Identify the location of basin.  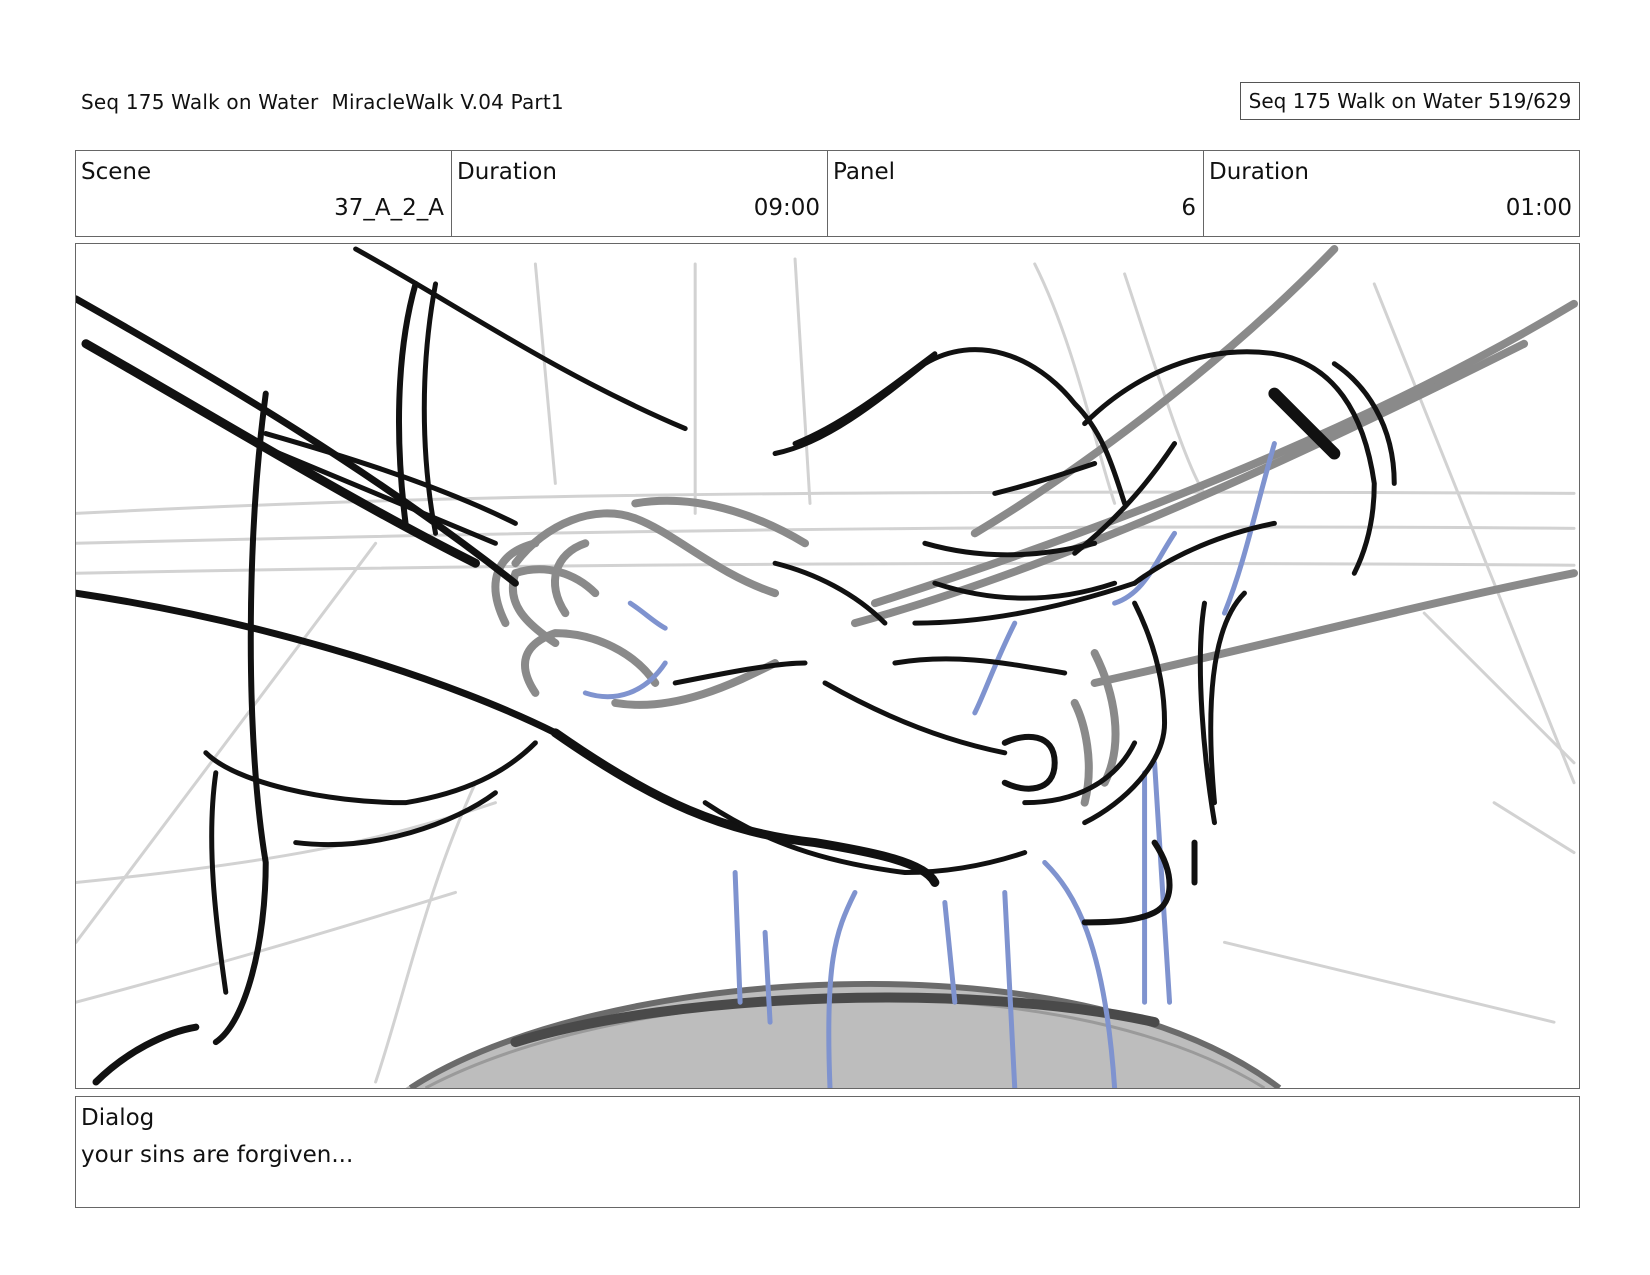
(843, 1034).